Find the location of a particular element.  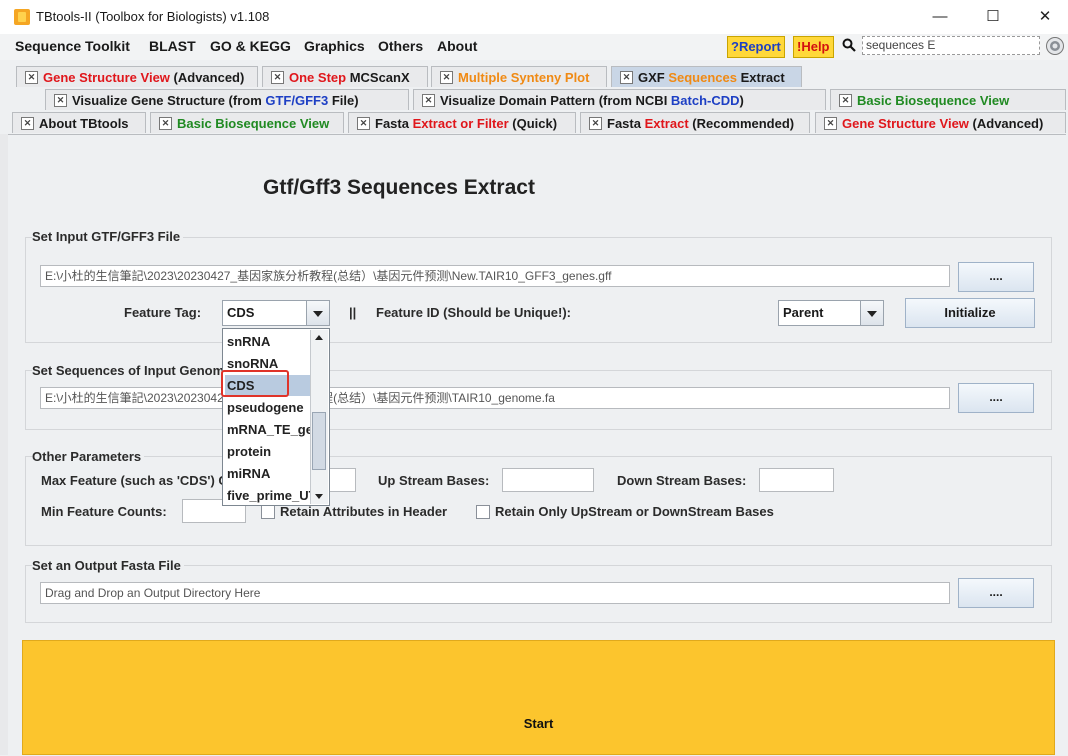

tab-label: Fasta Extract (Recommended) is located at coordinates (700, 123).